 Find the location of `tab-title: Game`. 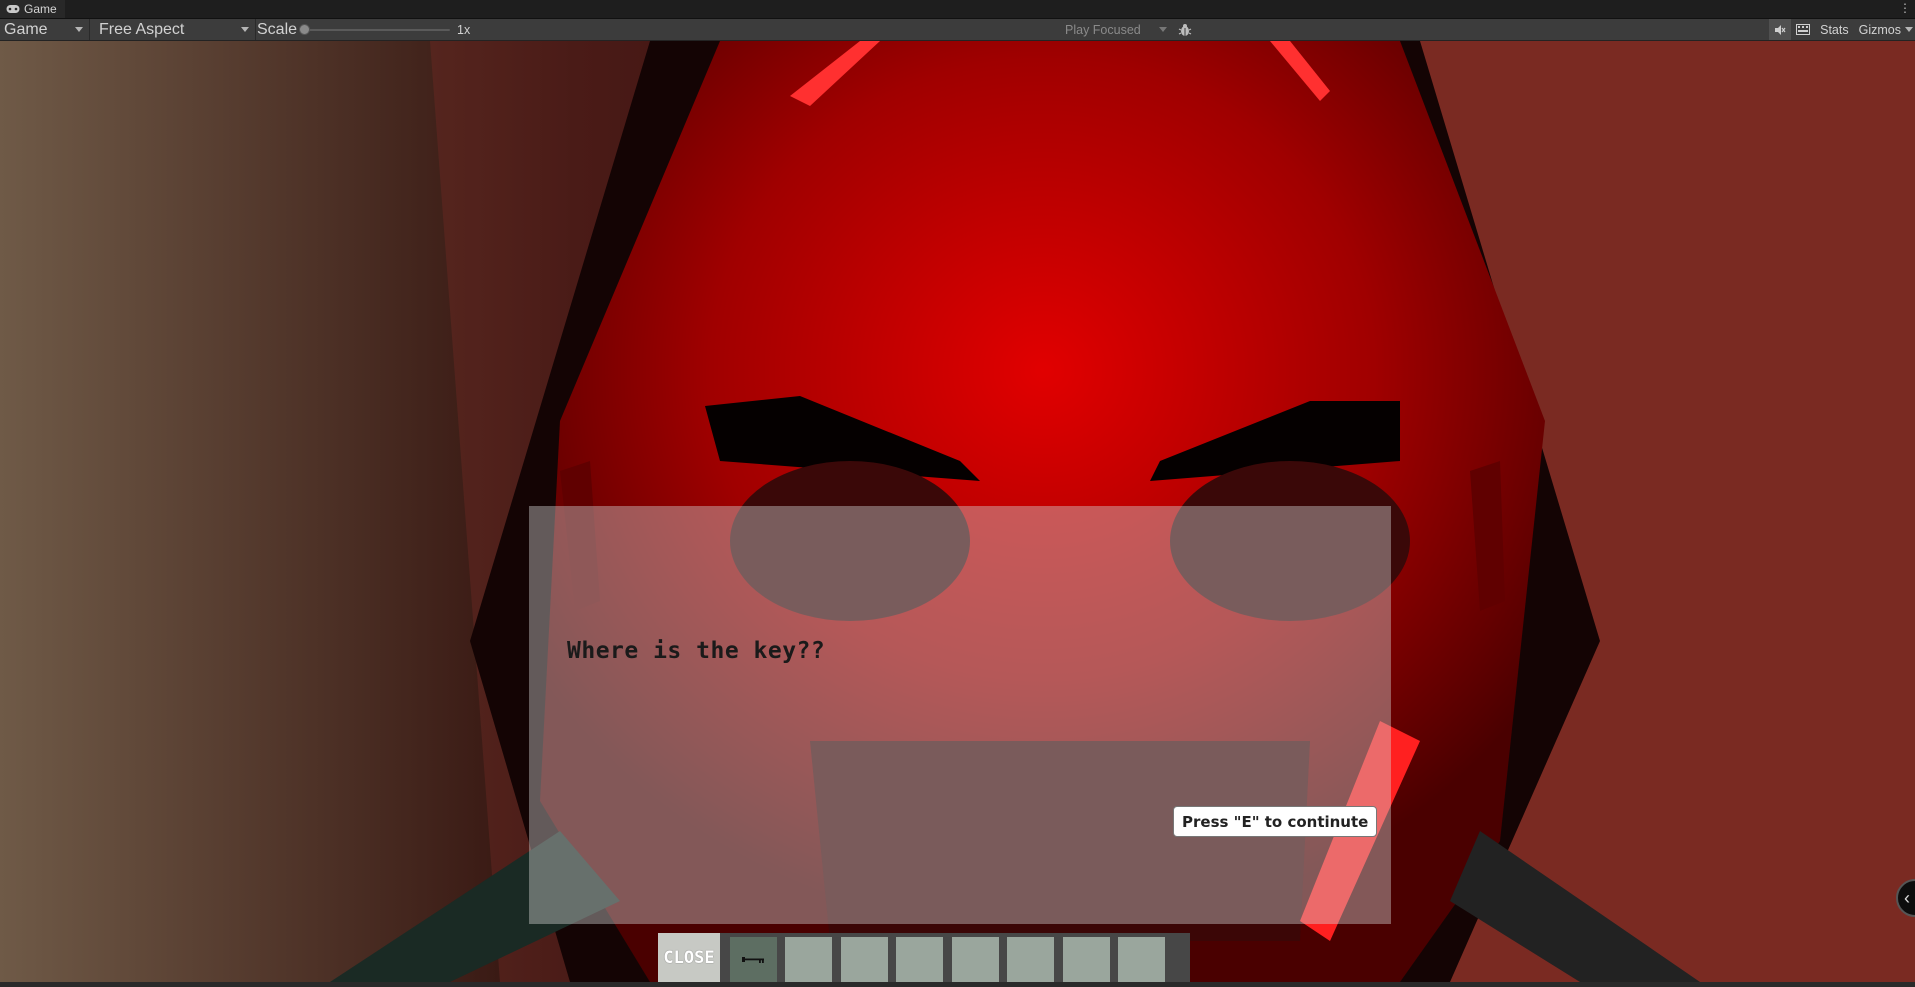

tab-title: Game is located at coordinates (40, 9).